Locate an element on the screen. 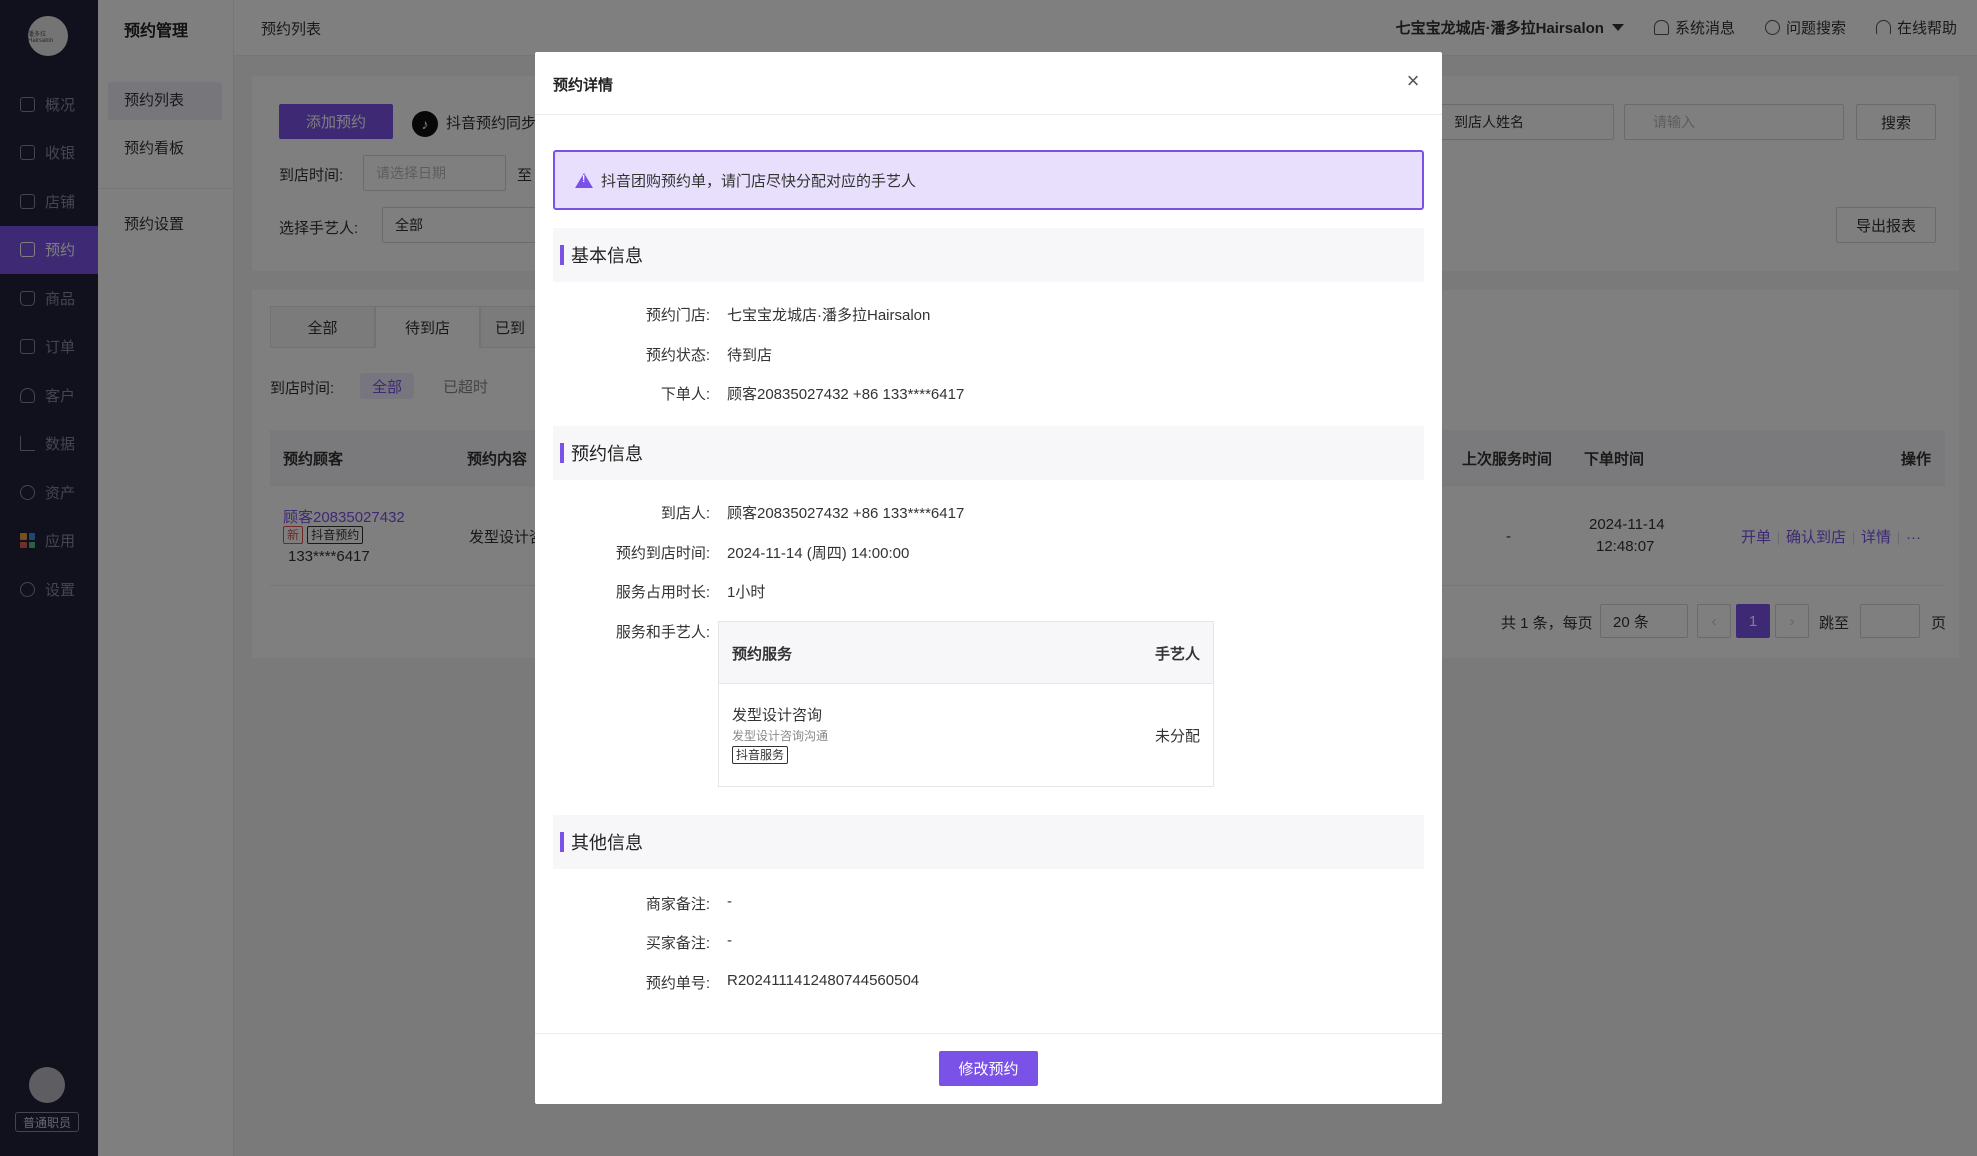  douyin-service-badge: 抖音服务 is located at coordinates (760, 755).